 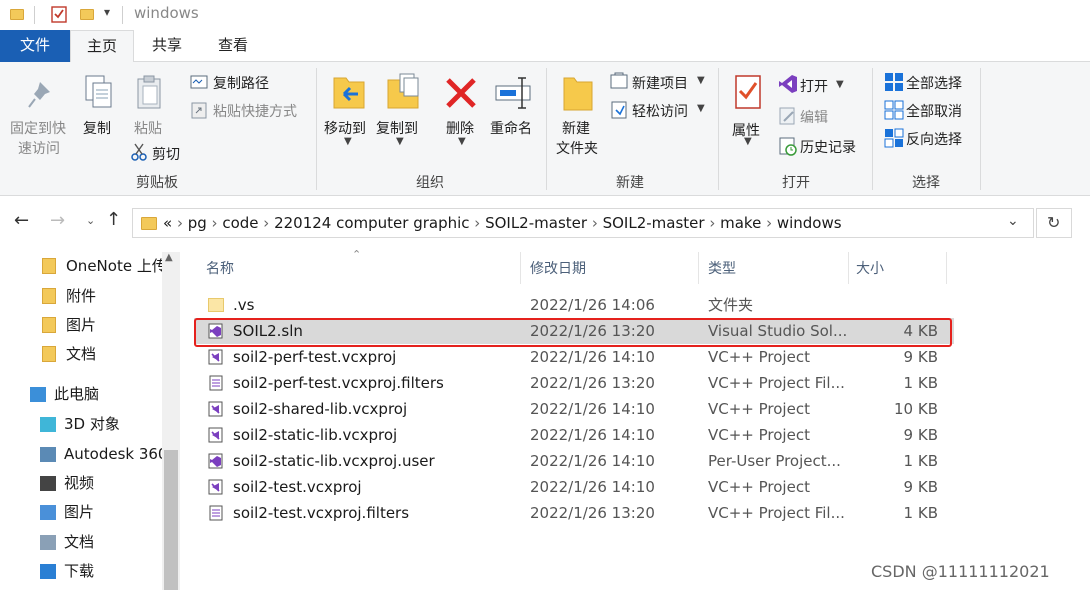 I want to click on sort-ascending-icon: ⌃, so click(x=357, y=254).